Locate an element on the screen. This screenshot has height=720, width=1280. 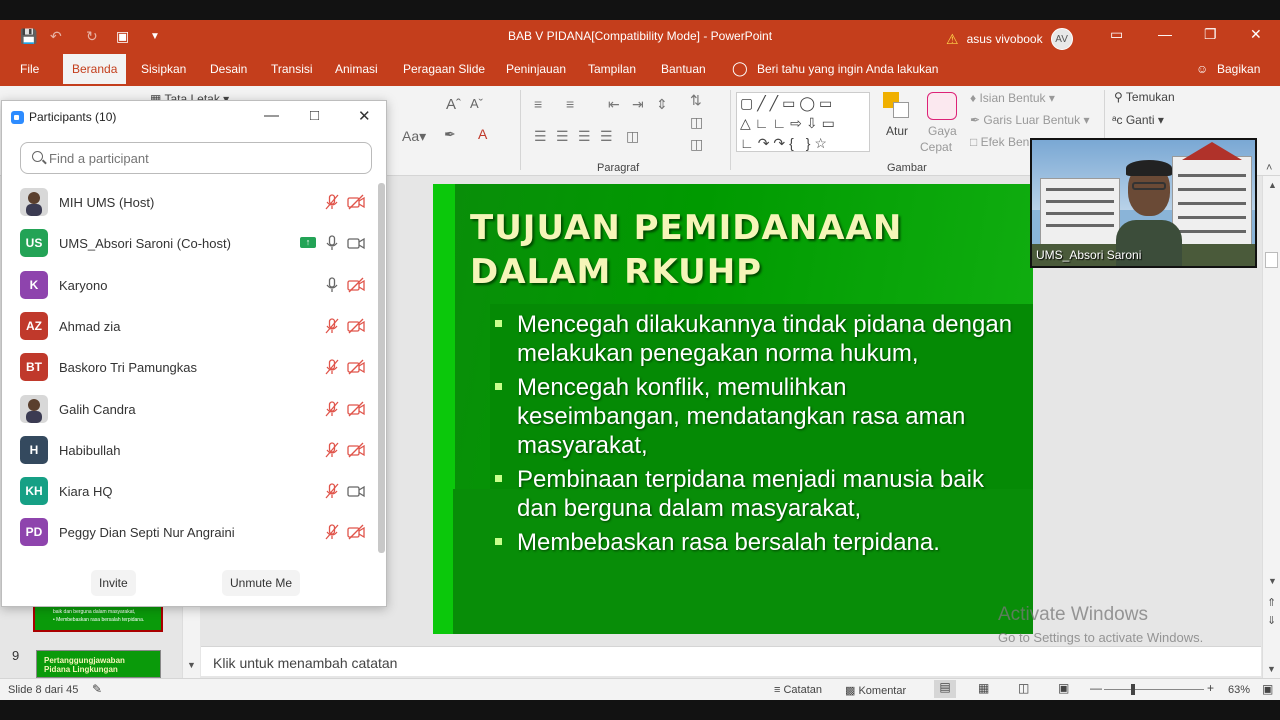
line-spacing-icon: ⇕ is located at coordinates (662, 104).